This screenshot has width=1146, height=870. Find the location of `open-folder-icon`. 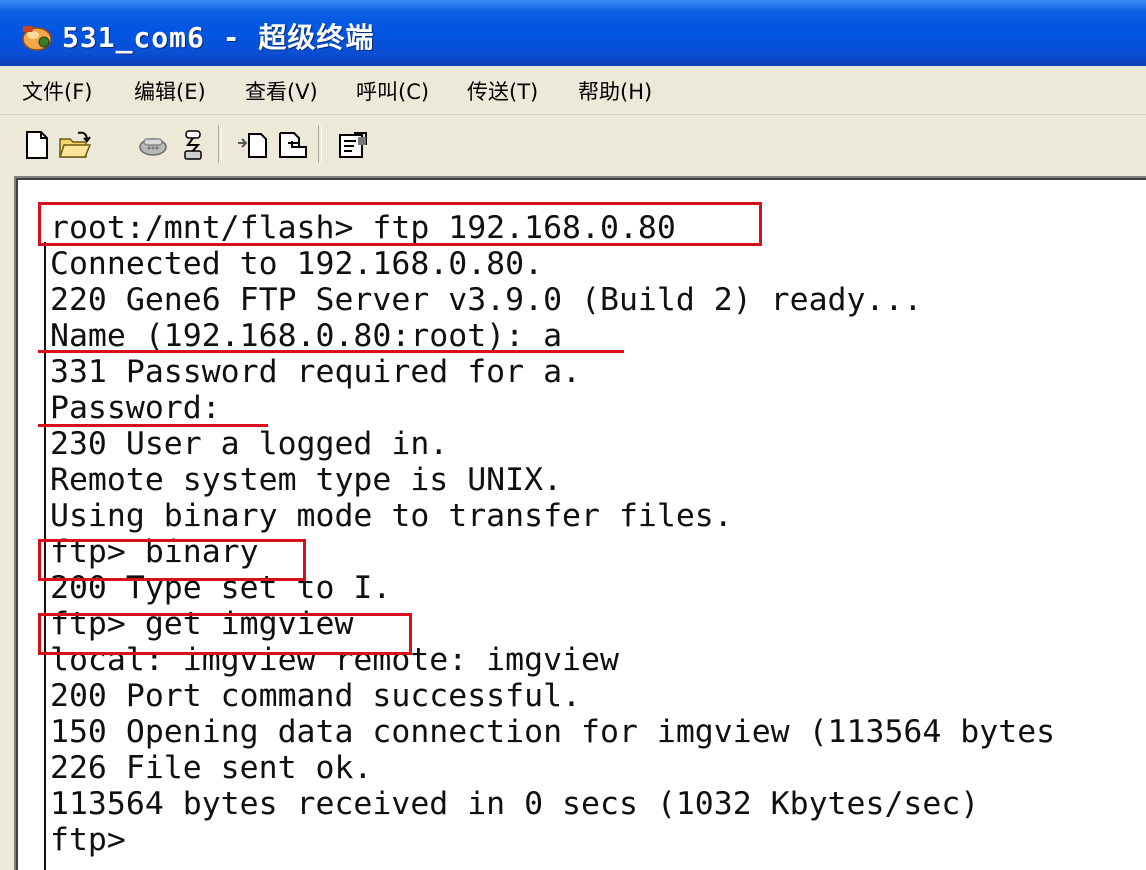

open-folder-icon is located at coordinates (75, 145).